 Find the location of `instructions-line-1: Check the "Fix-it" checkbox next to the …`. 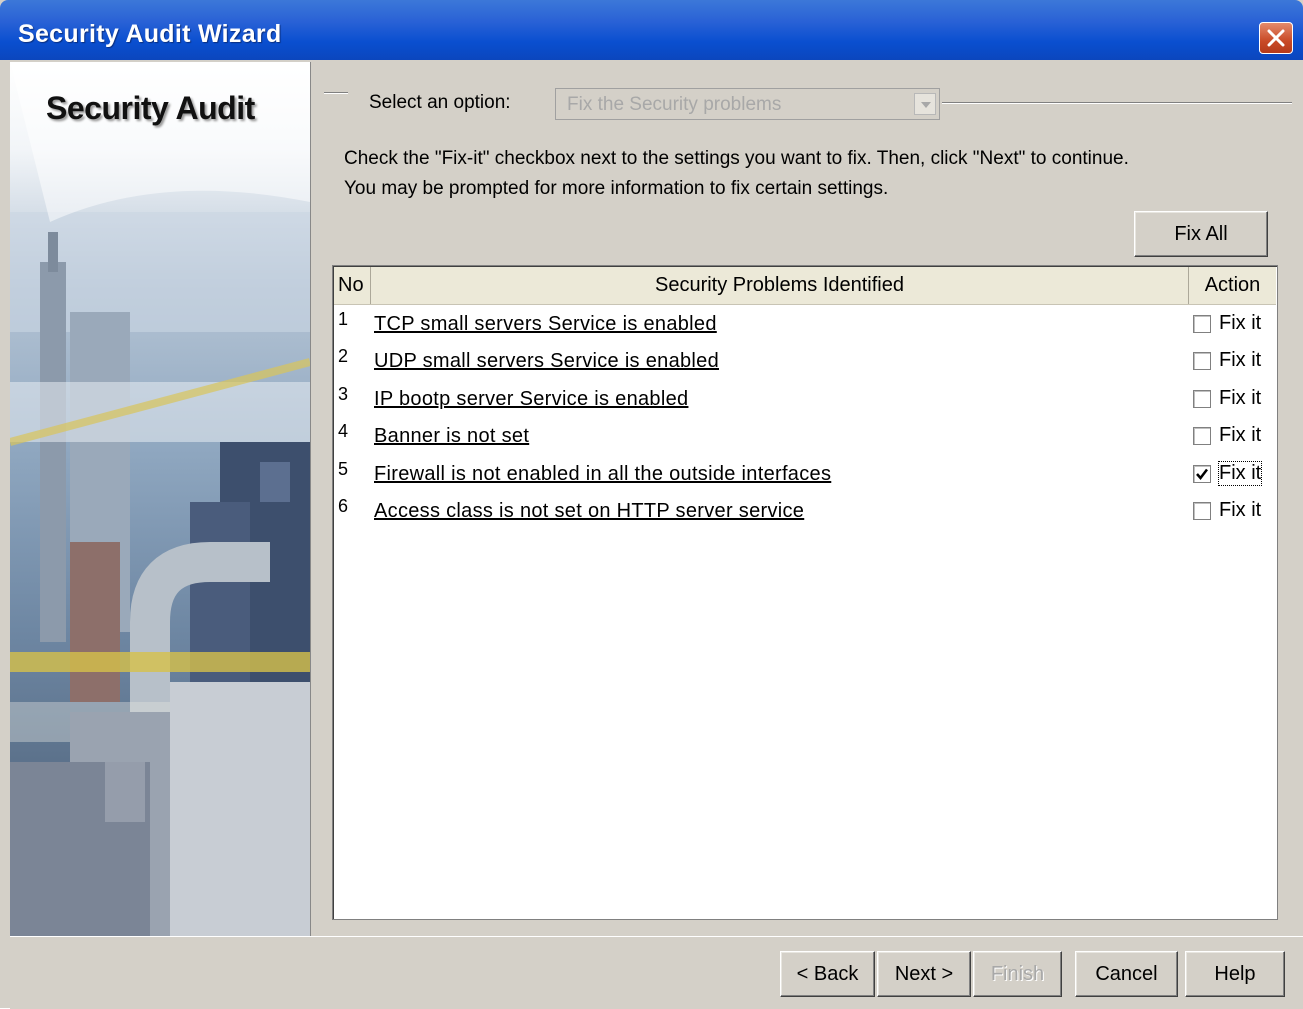

instructions-line-1: Check the "Fix-it" checkbox next to the … is located at coordinates (736, 158).